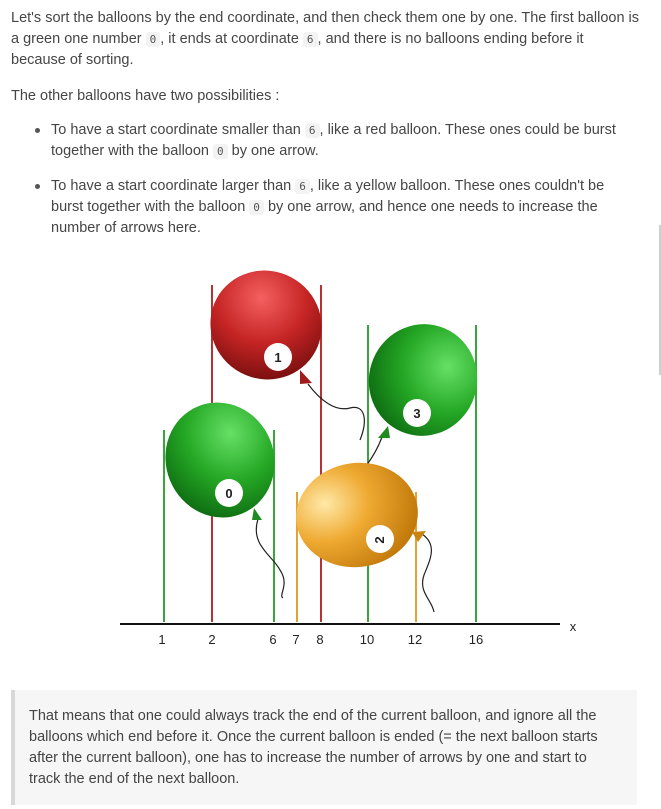 This screenshot has height=809, width=661. I want to click on tick-label: 10, so click(367, 639).